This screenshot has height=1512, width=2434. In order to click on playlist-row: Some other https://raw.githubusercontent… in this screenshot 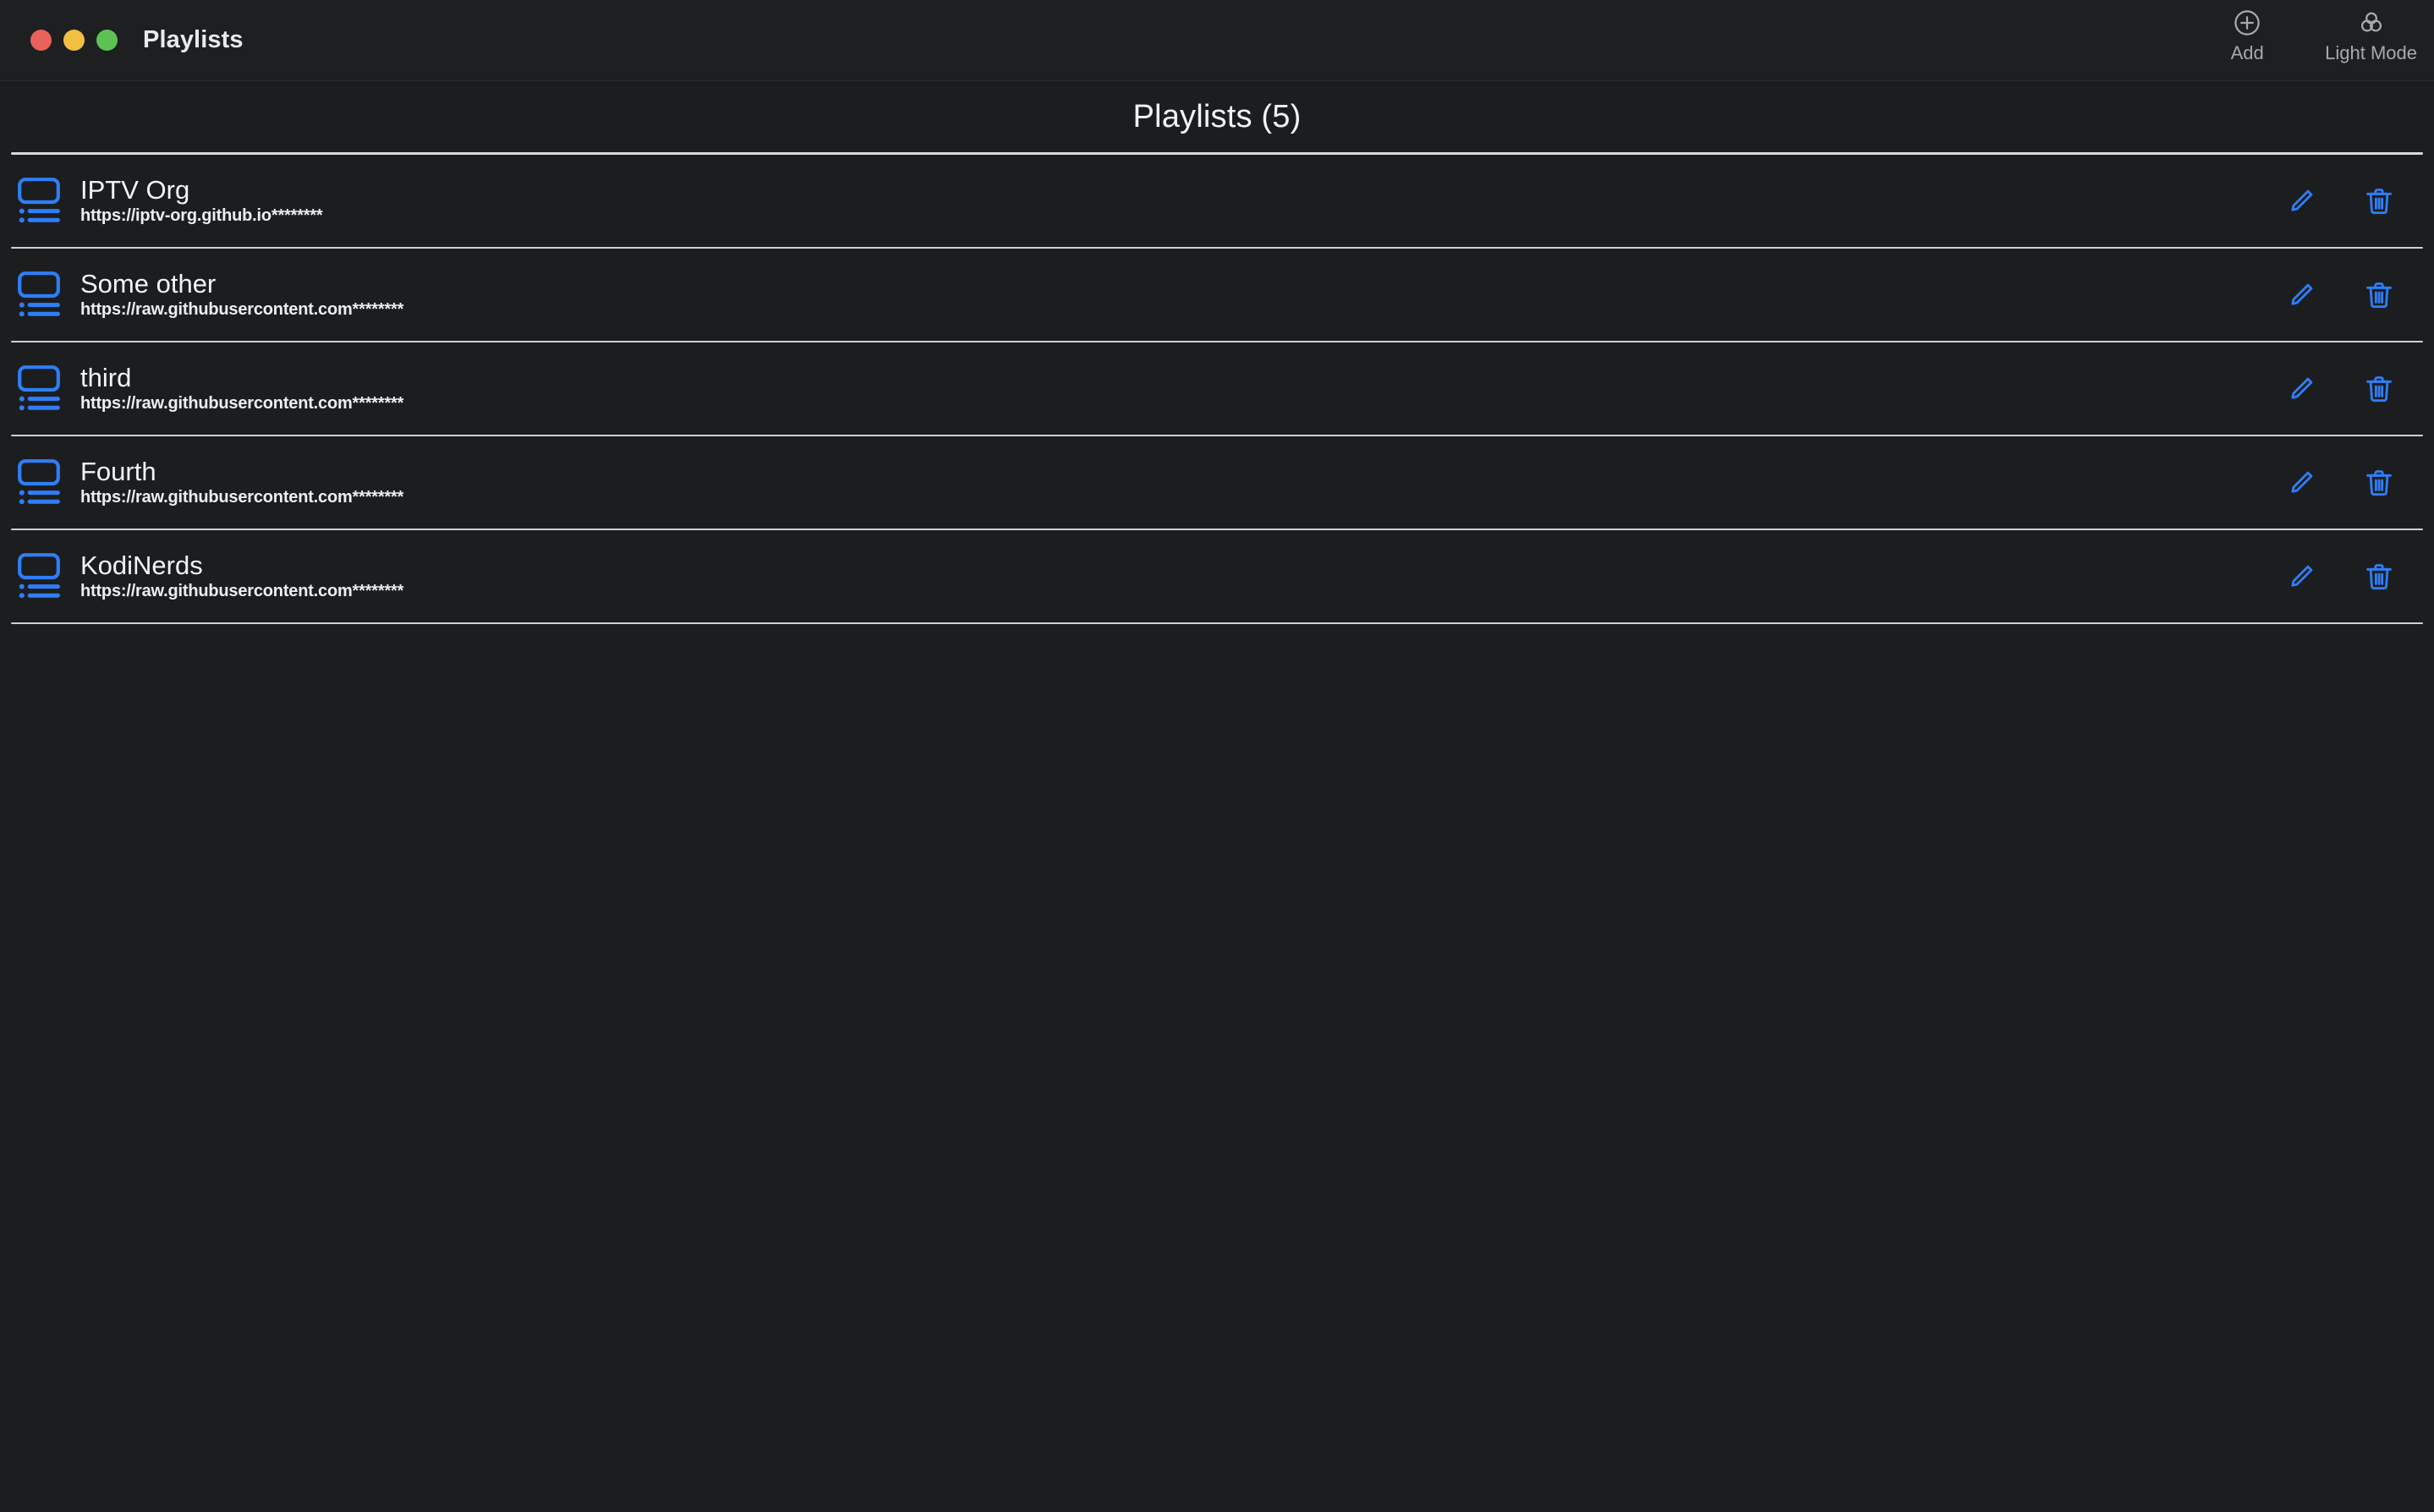, I will do `click(1217, 295)`.